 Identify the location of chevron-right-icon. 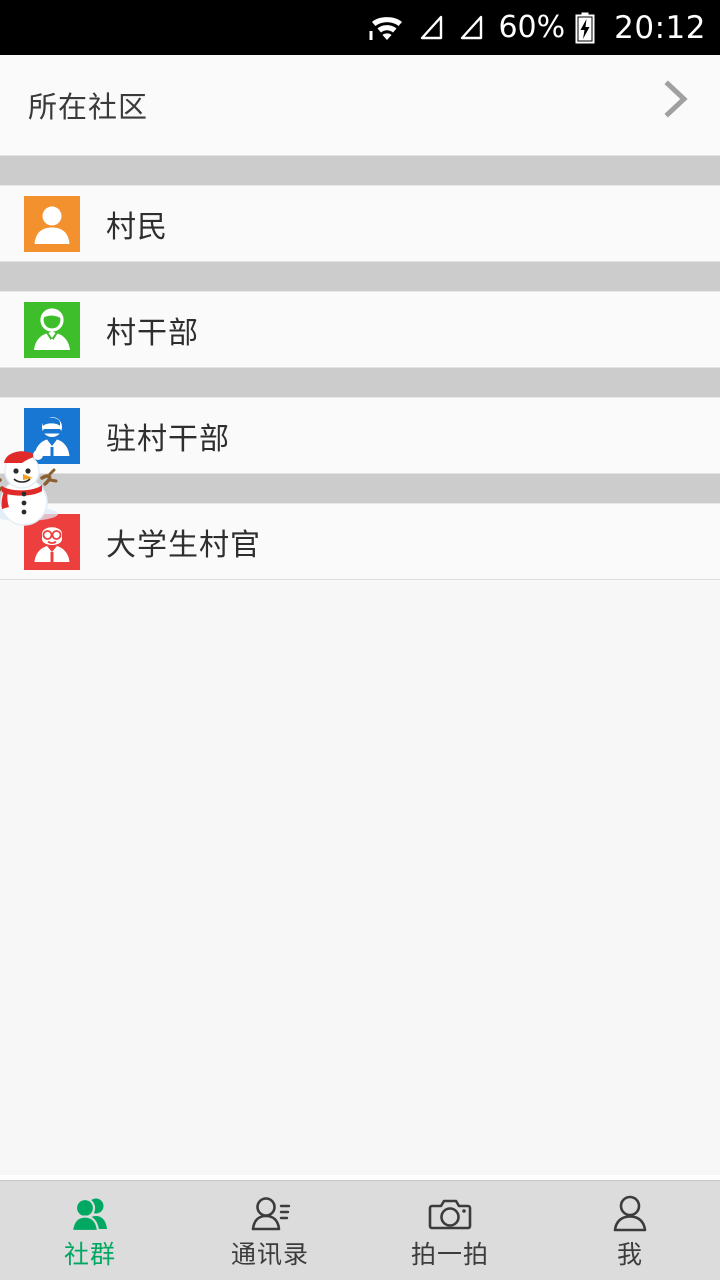
(677, 102).